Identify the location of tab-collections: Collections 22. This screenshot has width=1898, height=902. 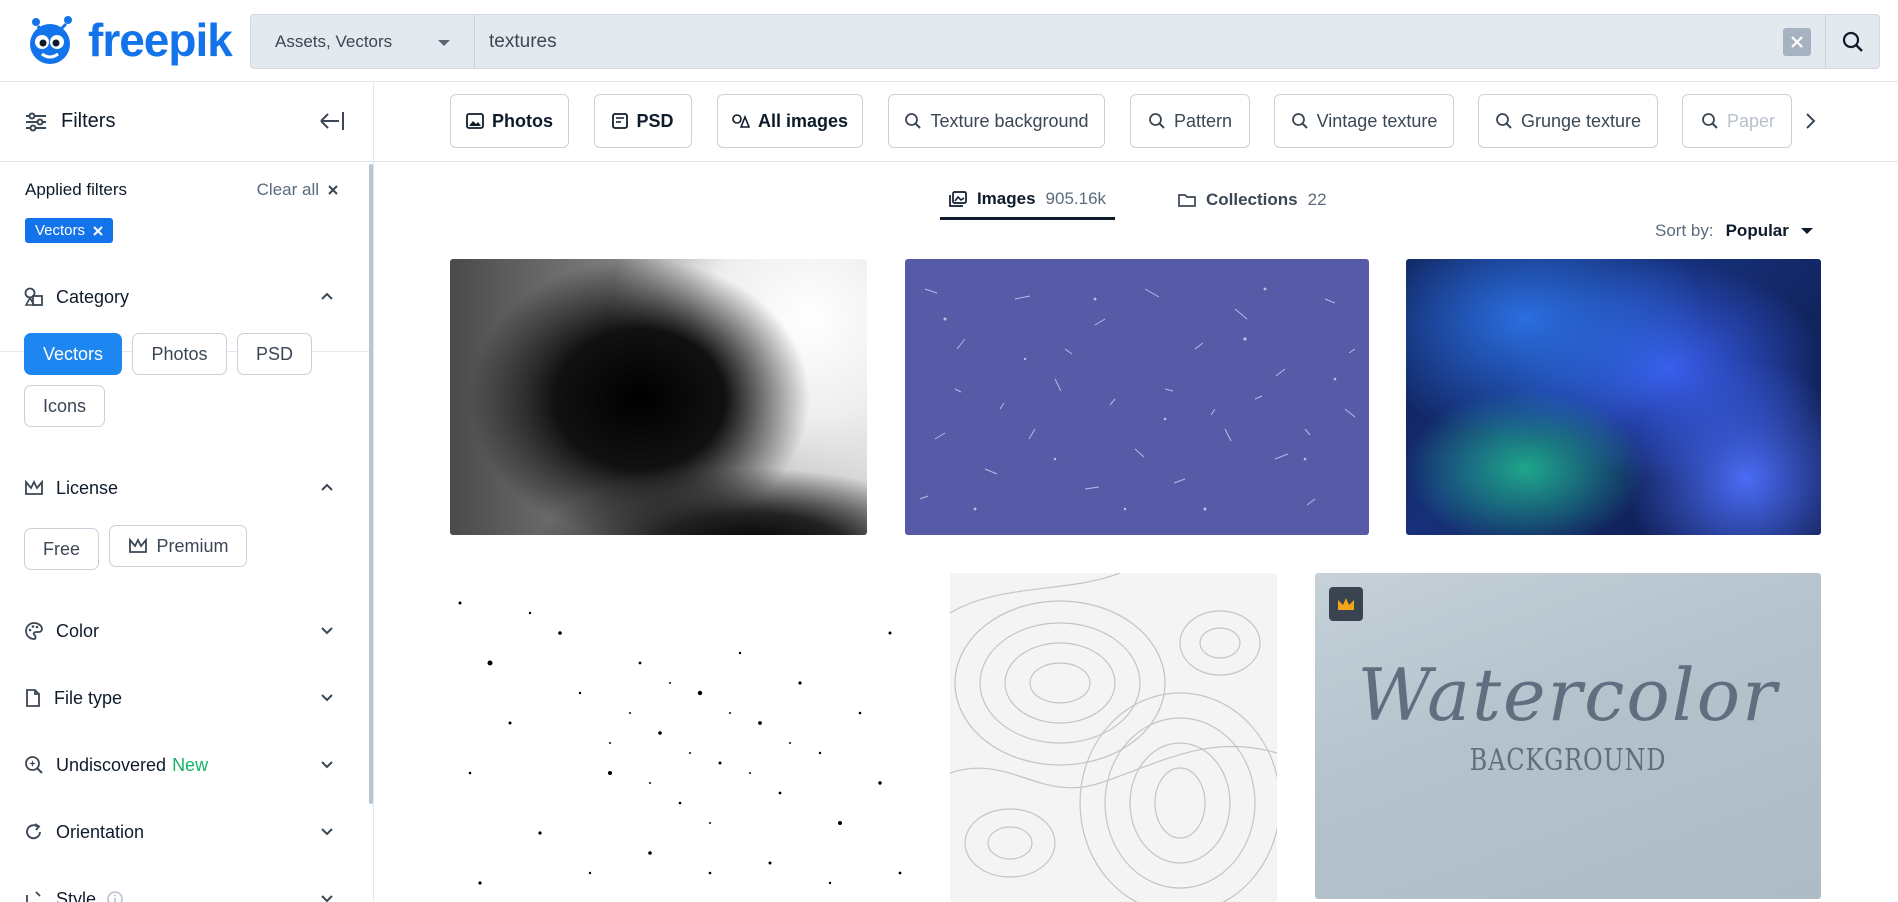
(1252, 200).